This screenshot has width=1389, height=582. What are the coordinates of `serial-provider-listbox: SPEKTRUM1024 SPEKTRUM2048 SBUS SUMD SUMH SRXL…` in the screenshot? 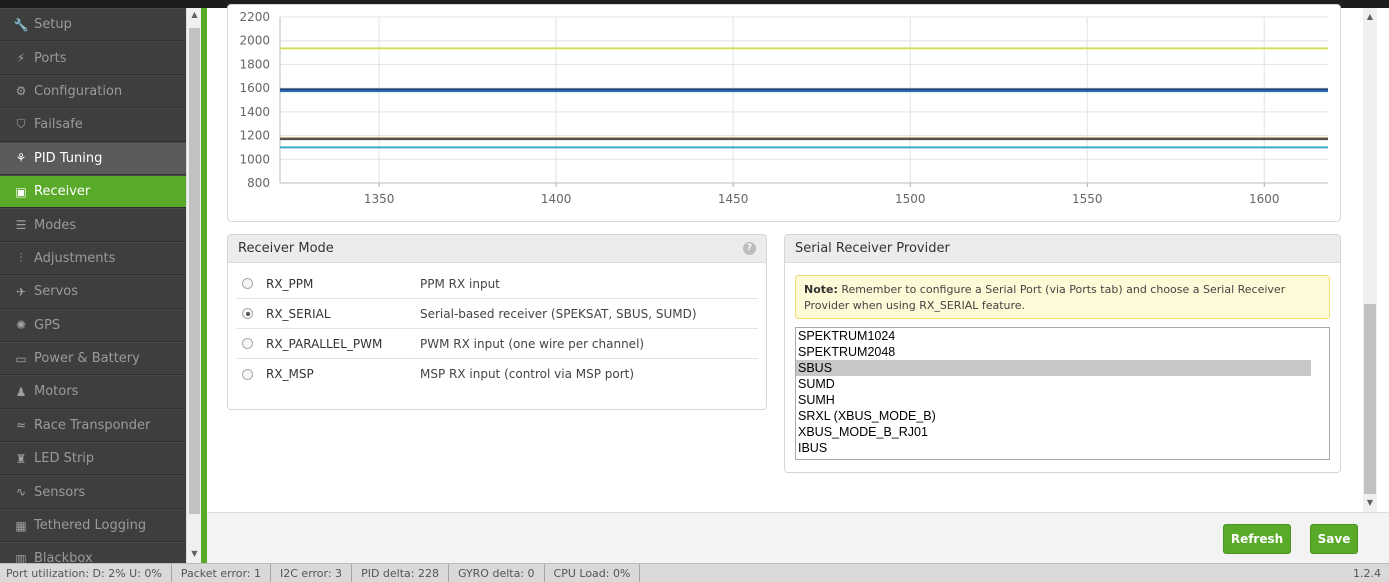 It's located at (1062, 393).